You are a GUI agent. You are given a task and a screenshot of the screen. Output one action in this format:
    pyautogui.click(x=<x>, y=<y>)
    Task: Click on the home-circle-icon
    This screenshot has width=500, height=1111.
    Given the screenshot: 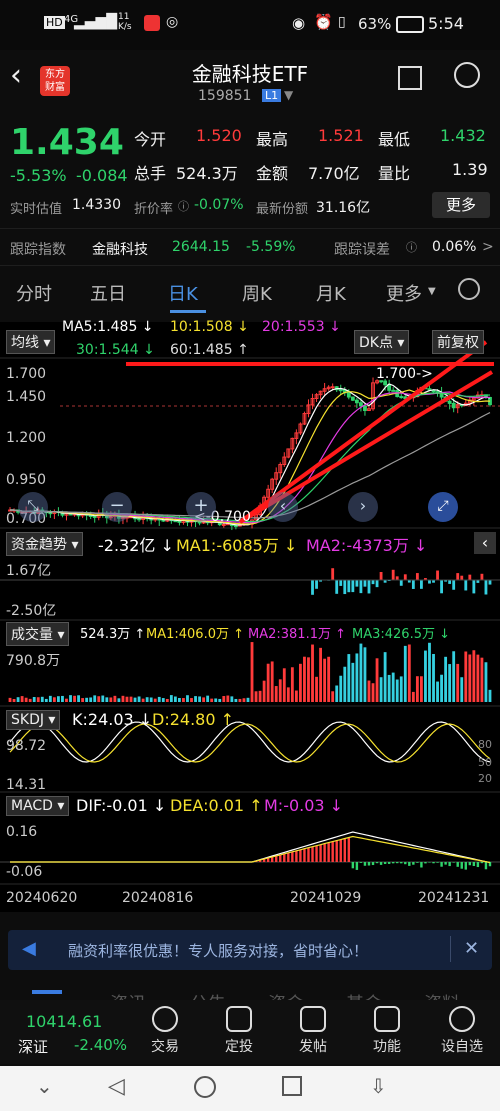 What is the action you would take?
    pyautogui.click(x=205, y=1087)
    